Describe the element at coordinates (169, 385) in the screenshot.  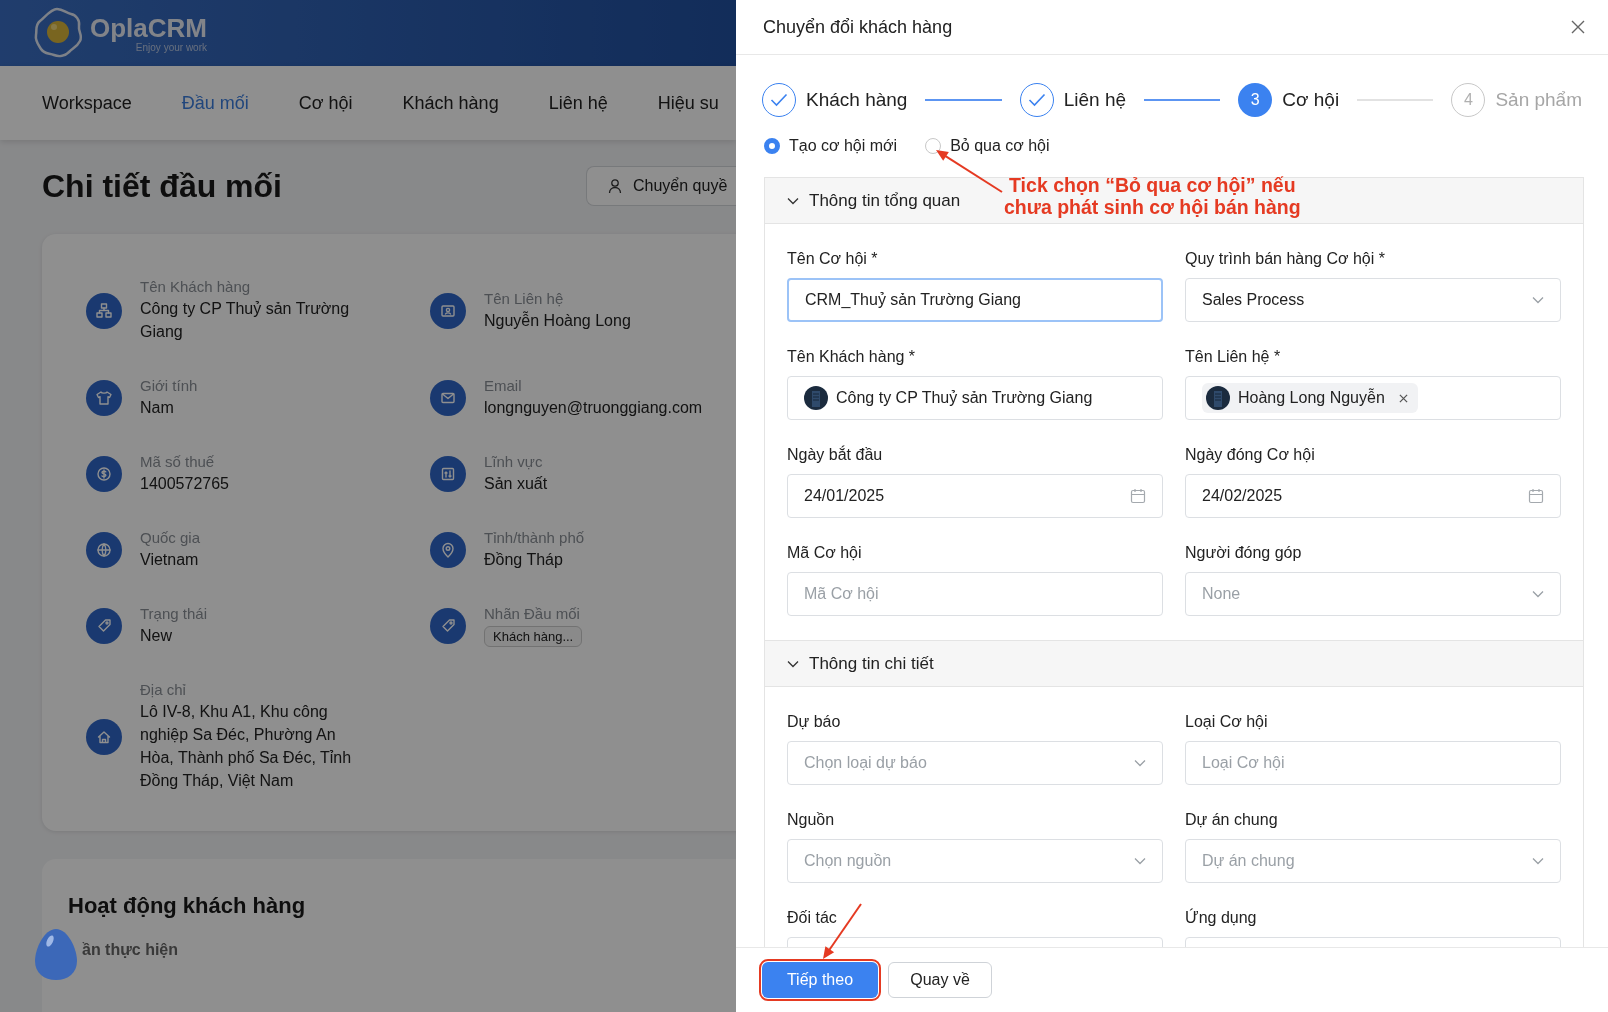
I see `detail-label: Giới tính` at that location.